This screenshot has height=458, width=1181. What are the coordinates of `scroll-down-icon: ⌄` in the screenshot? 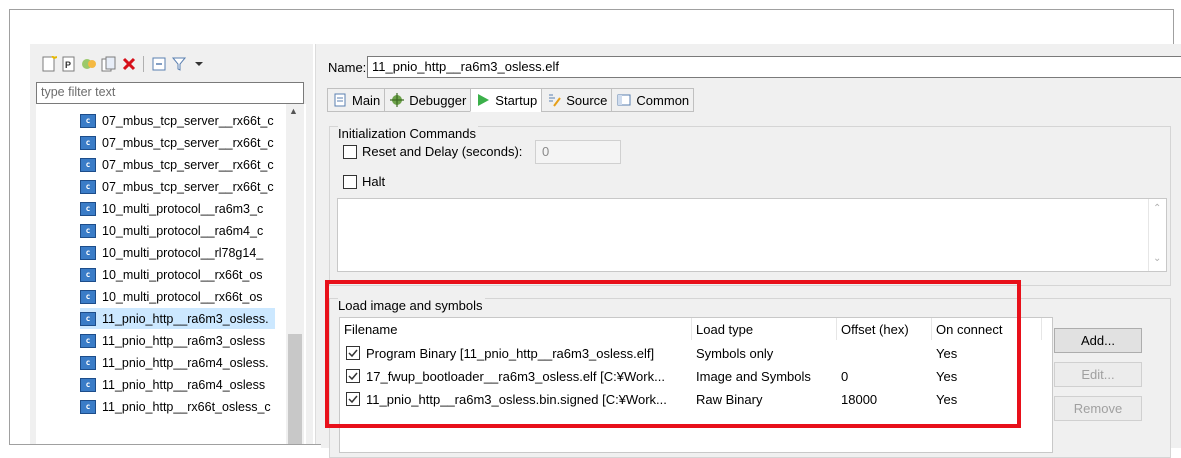 It's located at (1157, 258).